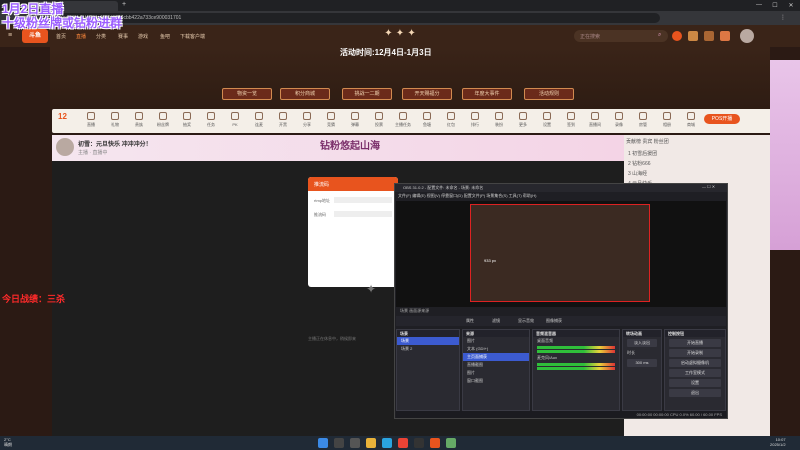 This screenshot has width=800, height=450. Describe the element at coordinates (778, 442) in the screenshot. I see `taskbar-clock: 10:07 2025/1/2` at that location.